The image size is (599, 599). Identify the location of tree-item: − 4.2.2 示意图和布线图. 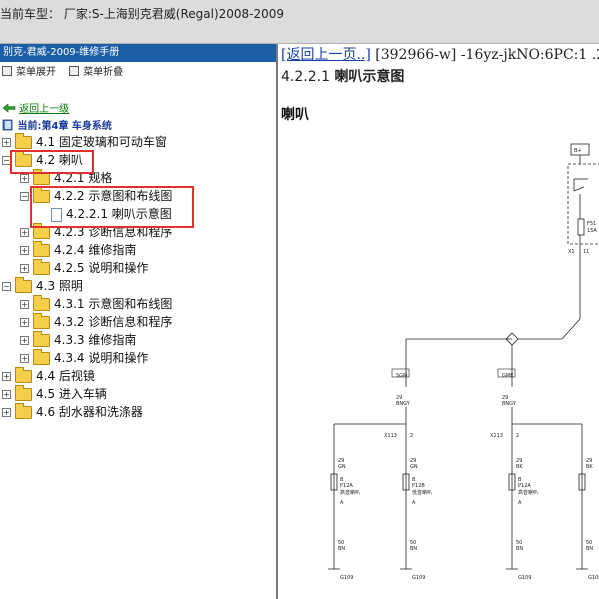
(96, 196).